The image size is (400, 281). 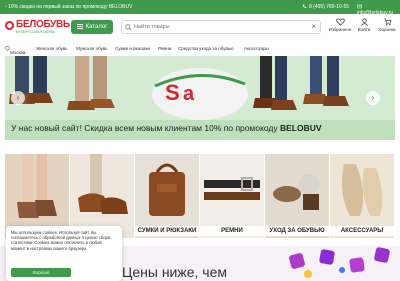 I want to click on cart-icon, so click(x=387, y=22).